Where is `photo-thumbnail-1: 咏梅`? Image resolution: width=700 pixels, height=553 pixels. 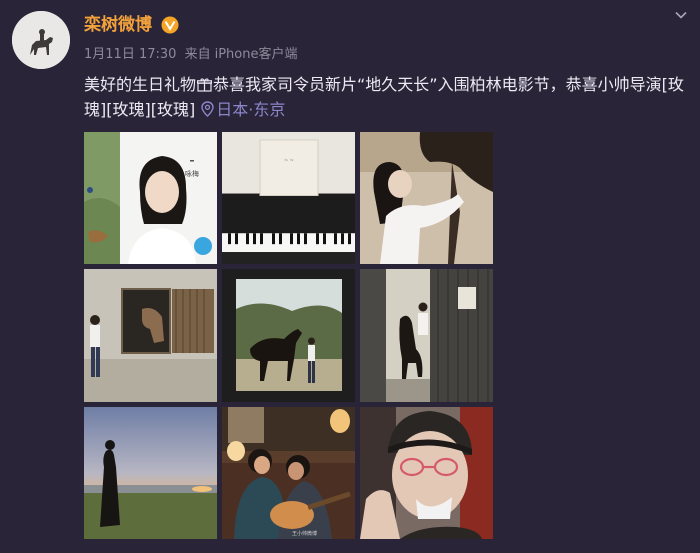 photo-thumbnail-1: 咏梅 is located at coordinates (150, 198).